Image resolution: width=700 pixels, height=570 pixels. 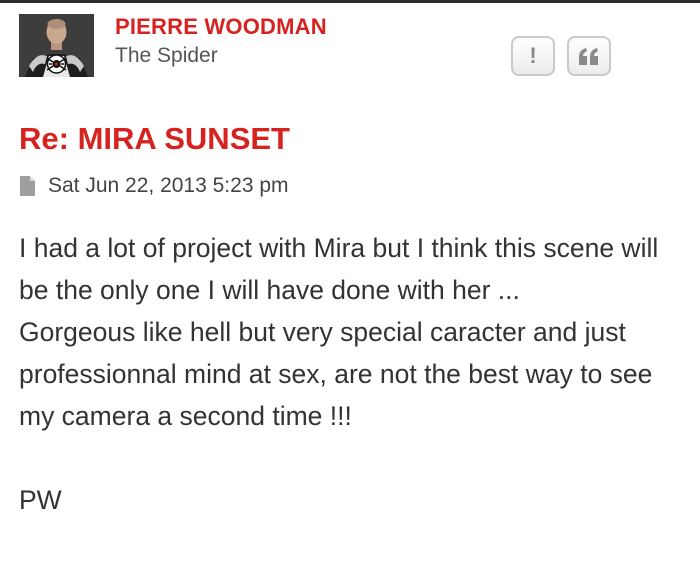 What do you see at coordinates (40, 500) in the screenshot?
I see `post-signature: PW` at bounding box center [40, 500].